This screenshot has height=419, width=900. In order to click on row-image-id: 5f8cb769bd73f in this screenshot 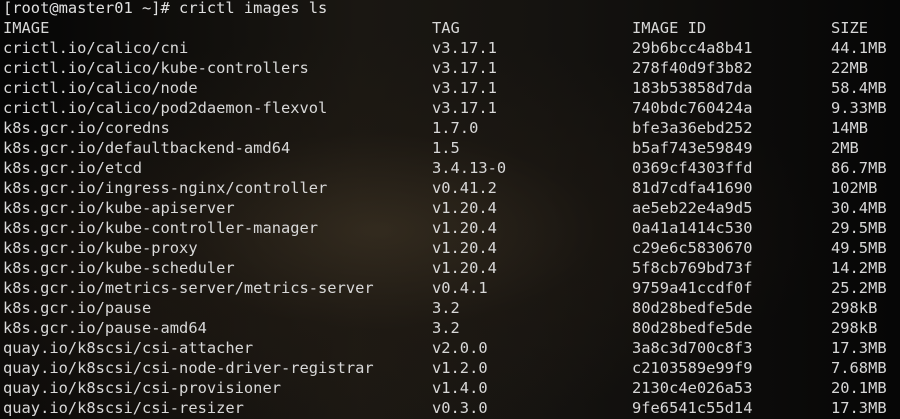, I will do `click(692, 268)`.